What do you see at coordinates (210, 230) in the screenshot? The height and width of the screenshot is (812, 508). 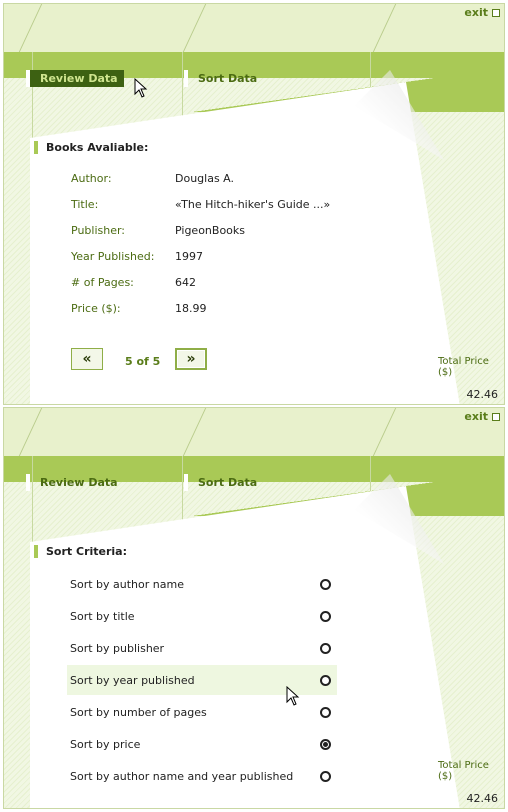 I see `field-value: PigeonBooks` at bounding box center [210, 230].